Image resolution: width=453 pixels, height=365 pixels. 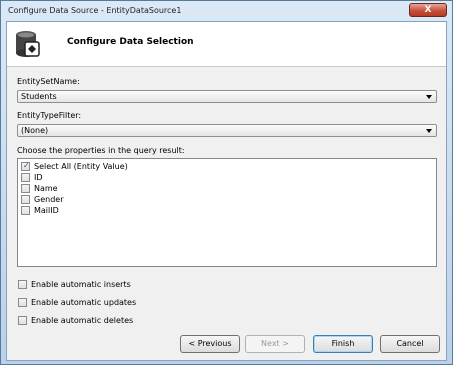 I want to click on page-title: Configure Data Selection, so click(x=130, y=42).